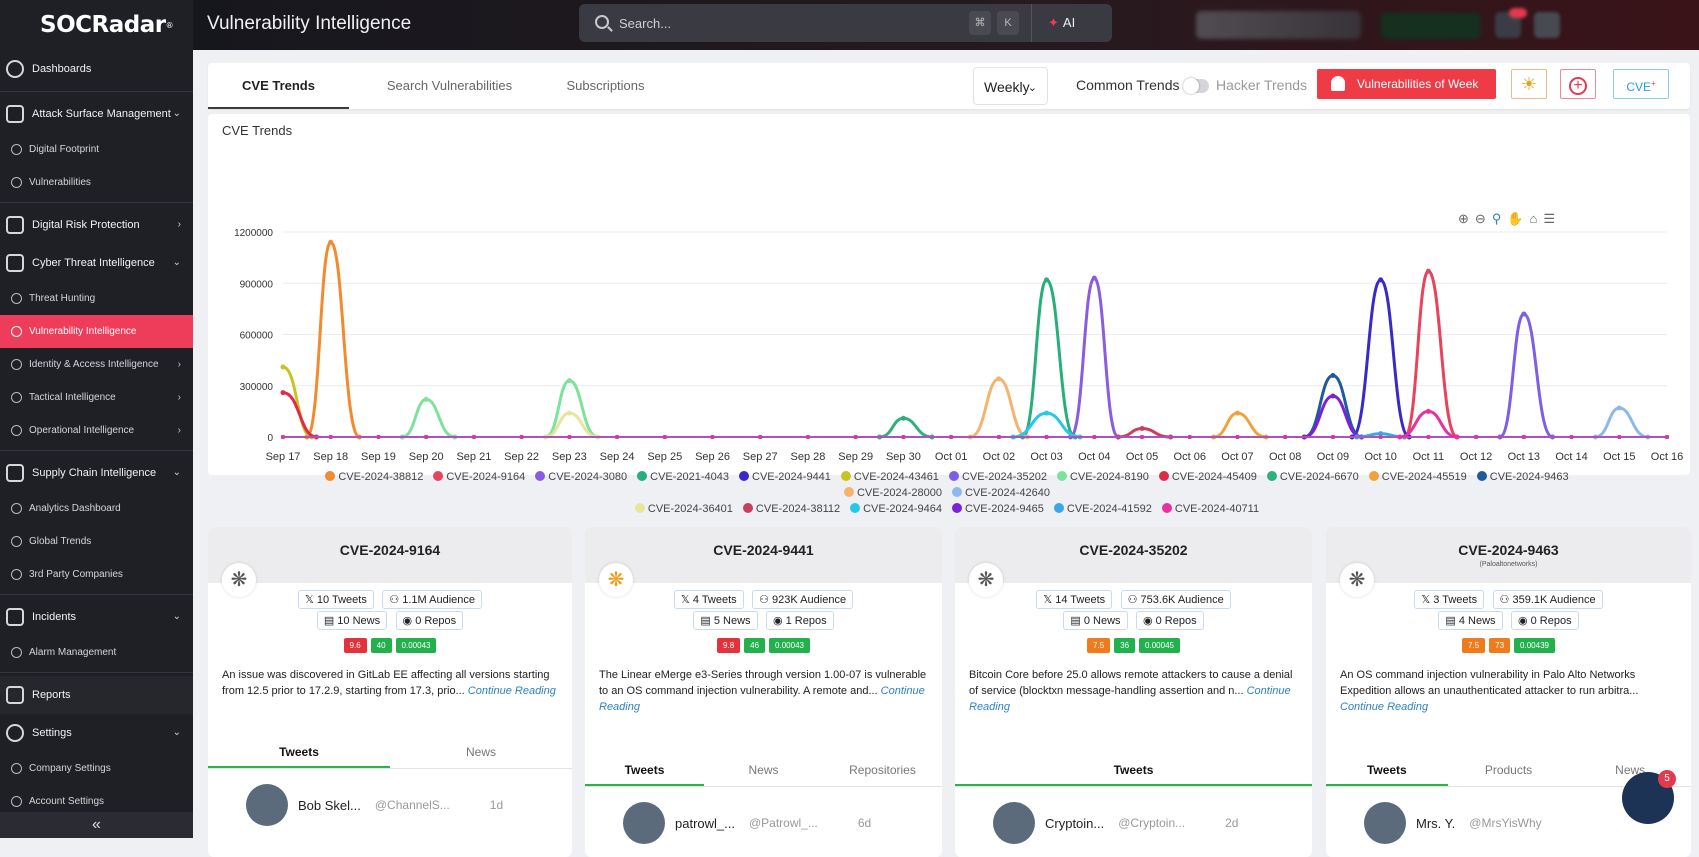 The width and height of the screenshot is (1699, 857). Describe the element at coordinates (605, 86) in the screenshot. I see `tab-subscriptions: Subscriptions` at that location.